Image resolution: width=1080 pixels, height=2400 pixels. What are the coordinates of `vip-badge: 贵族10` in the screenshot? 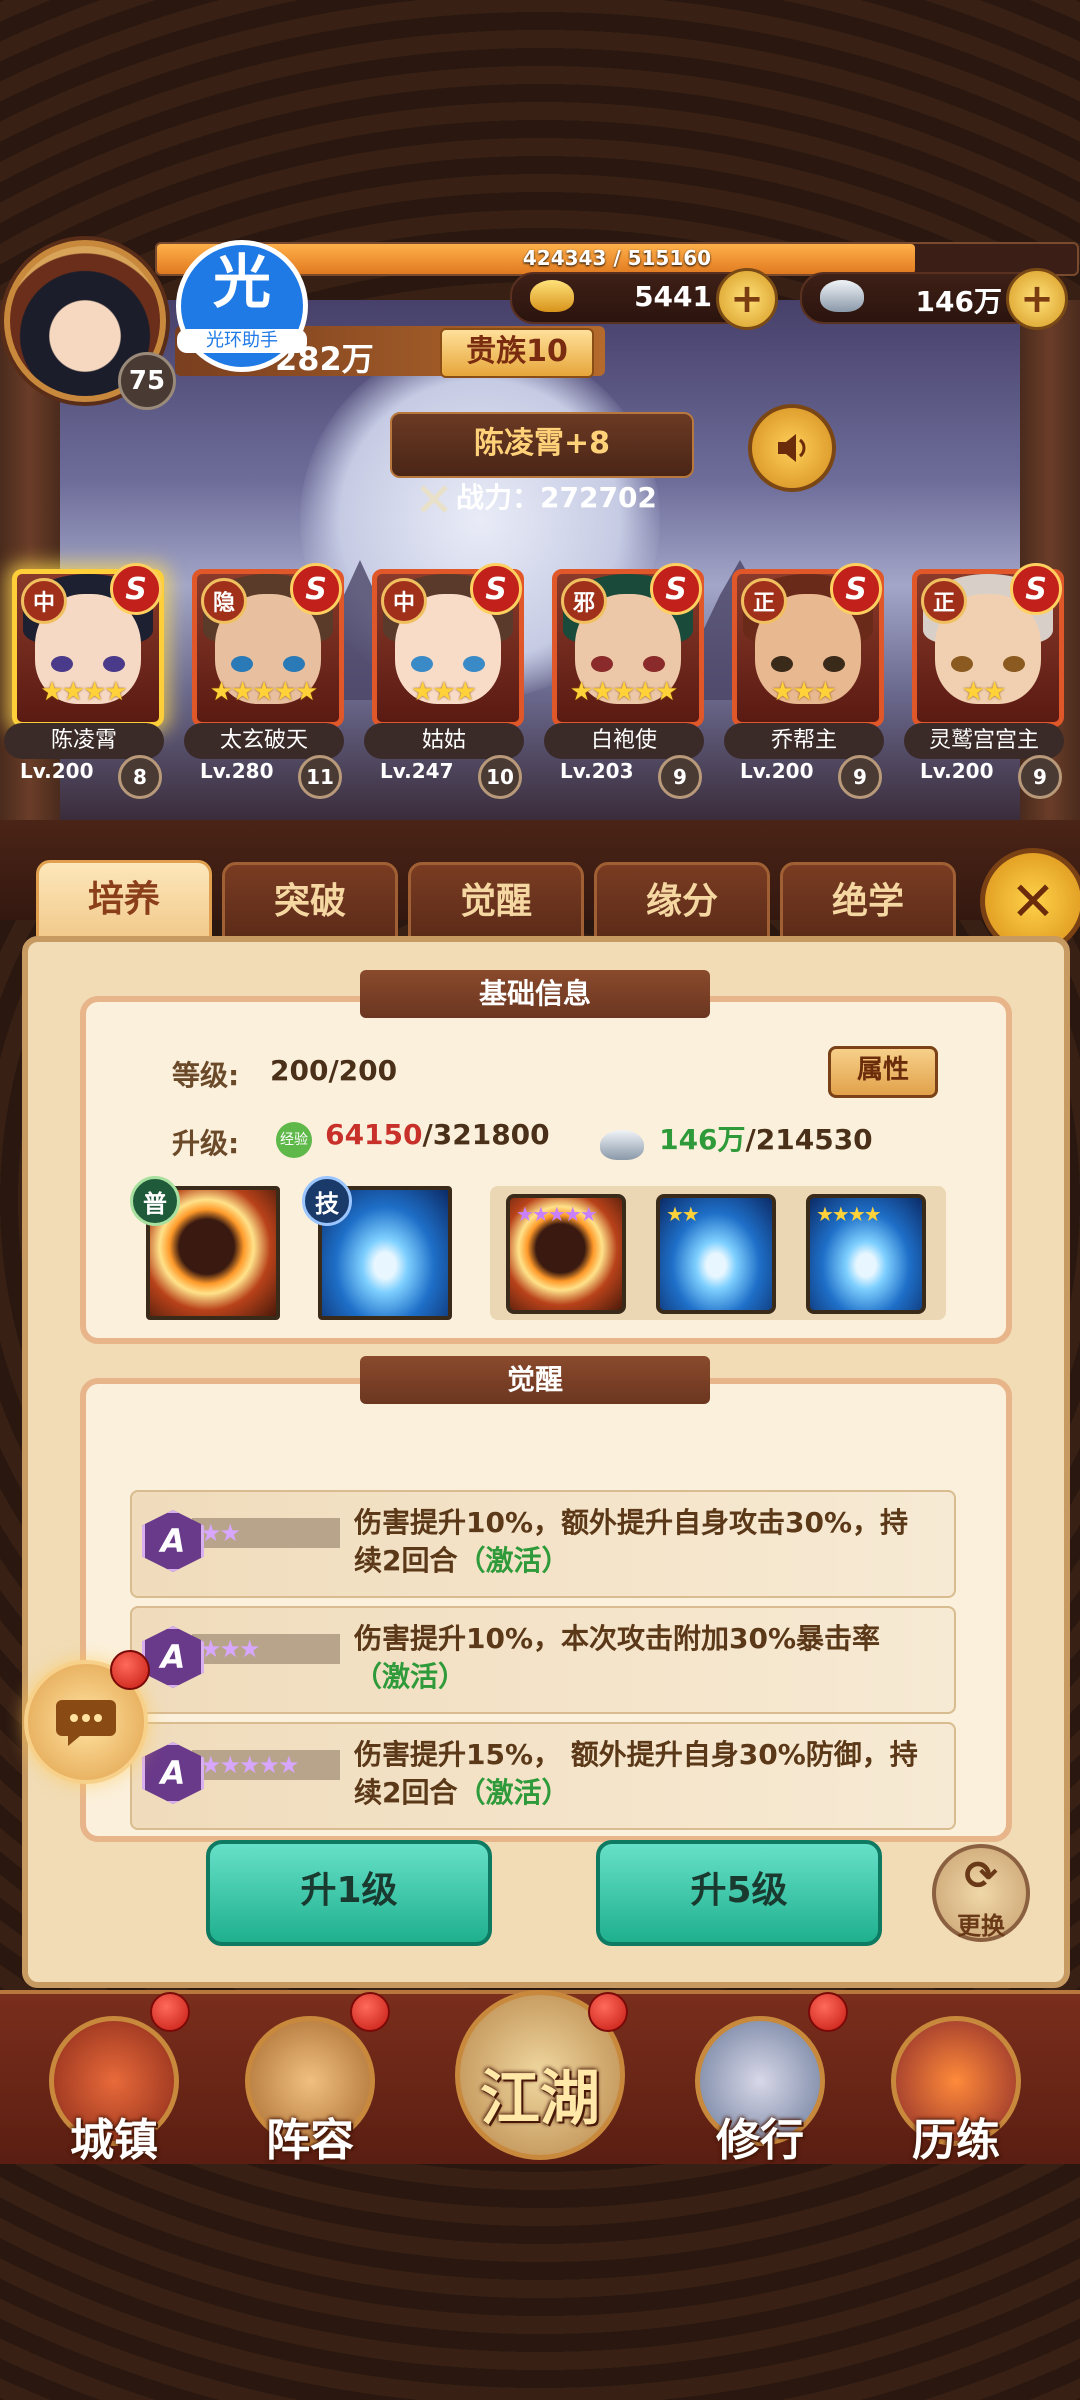 It's located at (517, 353).